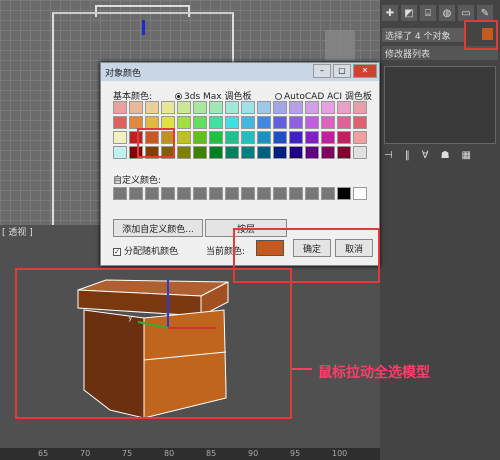 Image resolution: width=500 pixels, height=460 pixels. Describe the element at coordinates (145, 250) in the screenshot. I see `random-color-checkbox: ✓ 分配随机颜色` at that location.